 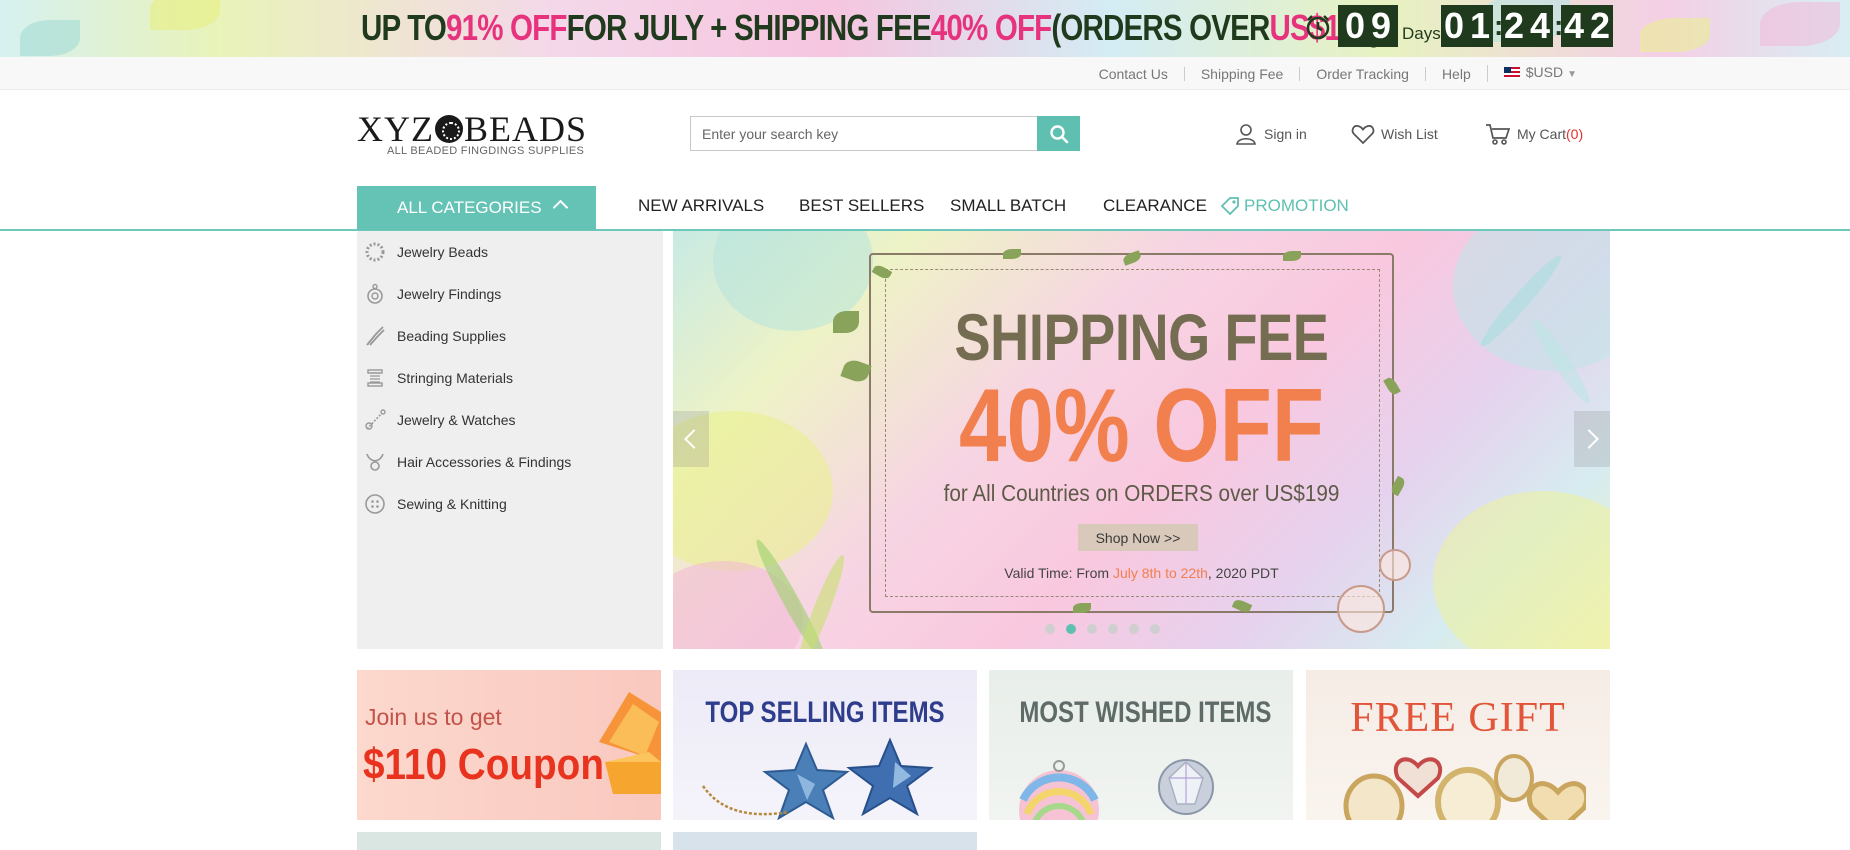 What do you see at coordinates (1458, 745) in the screenshot?
I see `free-gift-tile: FREE GIFT` at bounding box center [1458, 745].